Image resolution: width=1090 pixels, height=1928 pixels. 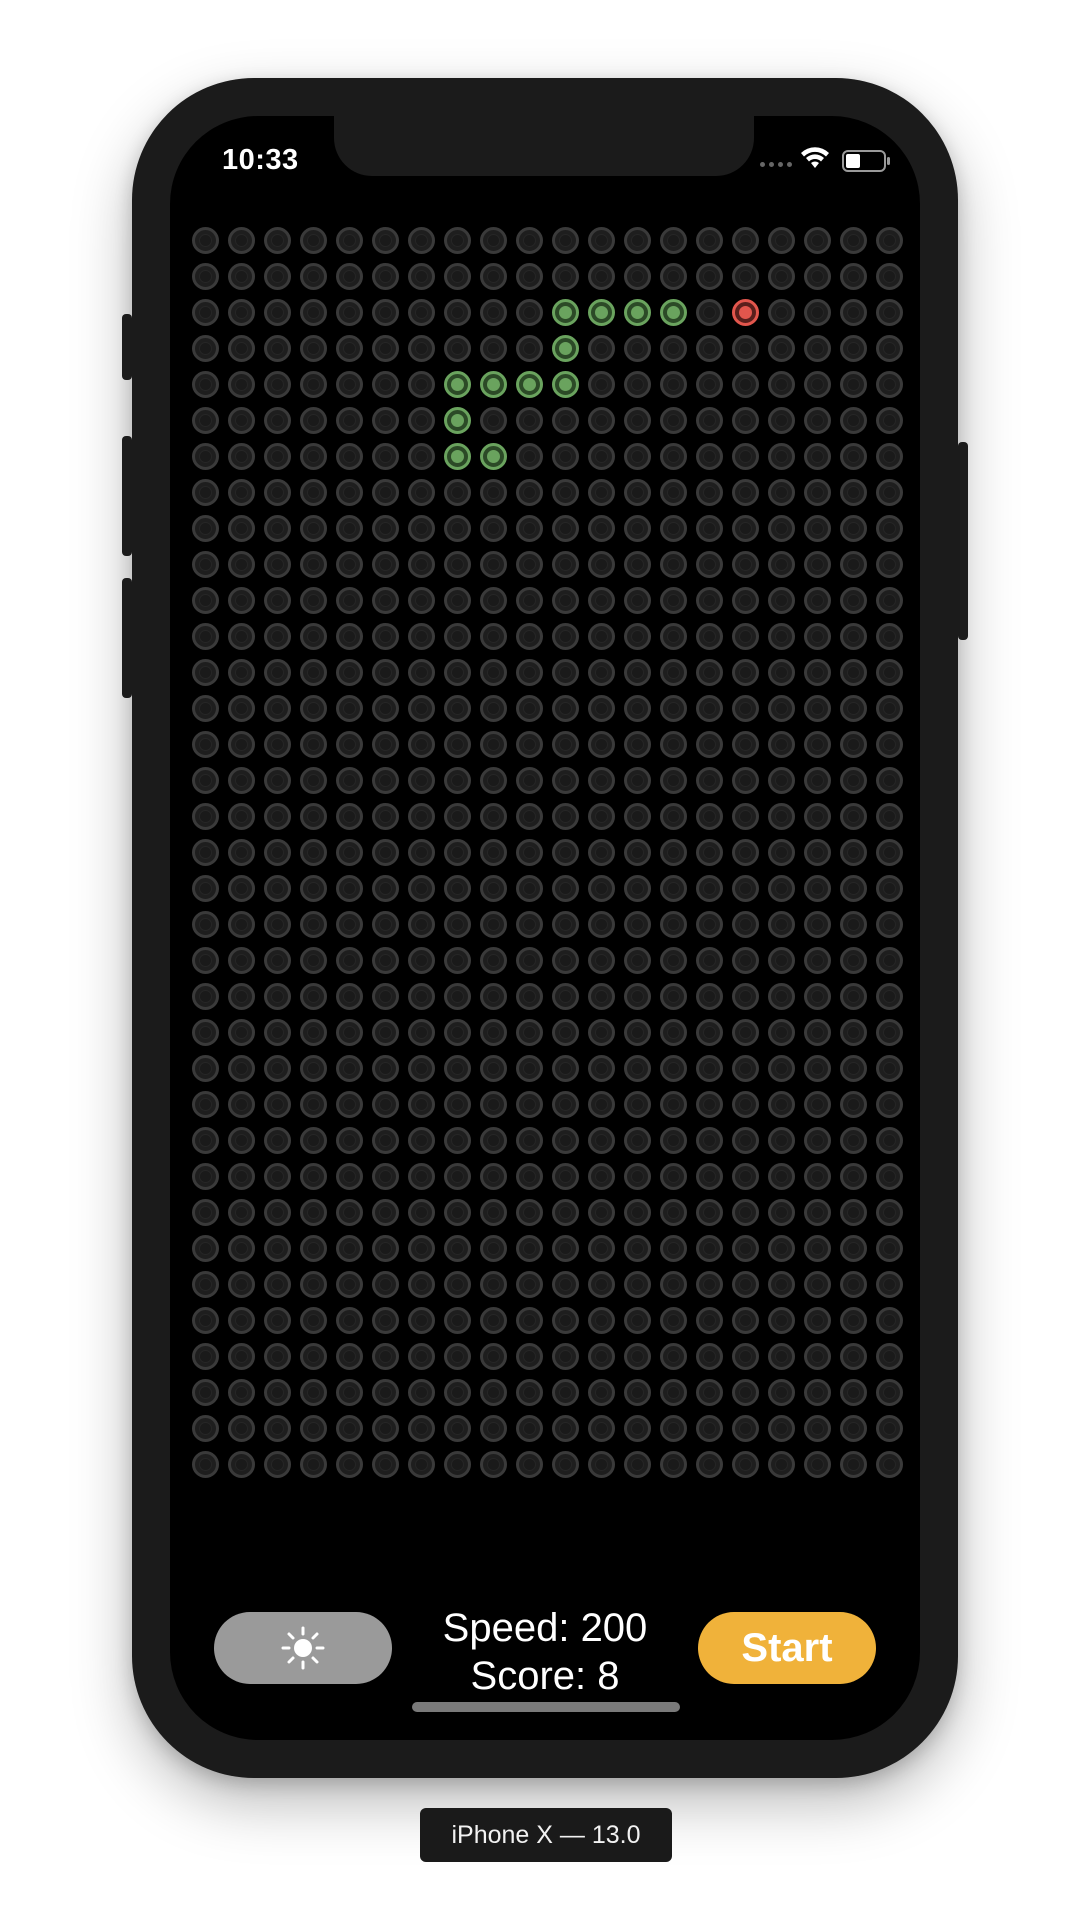 I want to click on sun-icon, so click(x=303, y=1648).